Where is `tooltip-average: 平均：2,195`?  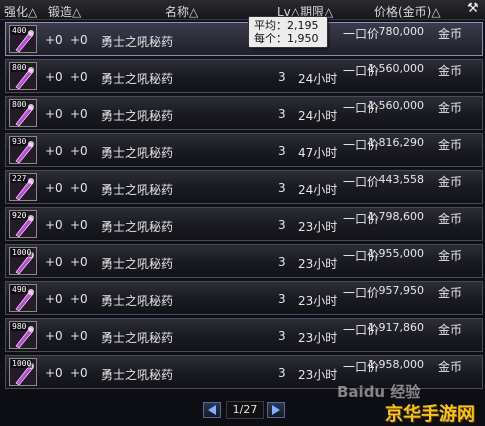 tooltip-average: 平均：2,195 is located at coordinates (286, 25).